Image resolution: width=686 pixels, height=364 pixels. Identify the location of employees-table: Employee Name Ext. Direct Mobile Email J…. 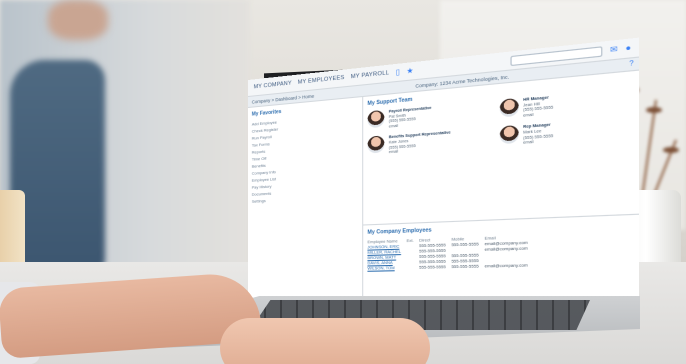
(450, 253).